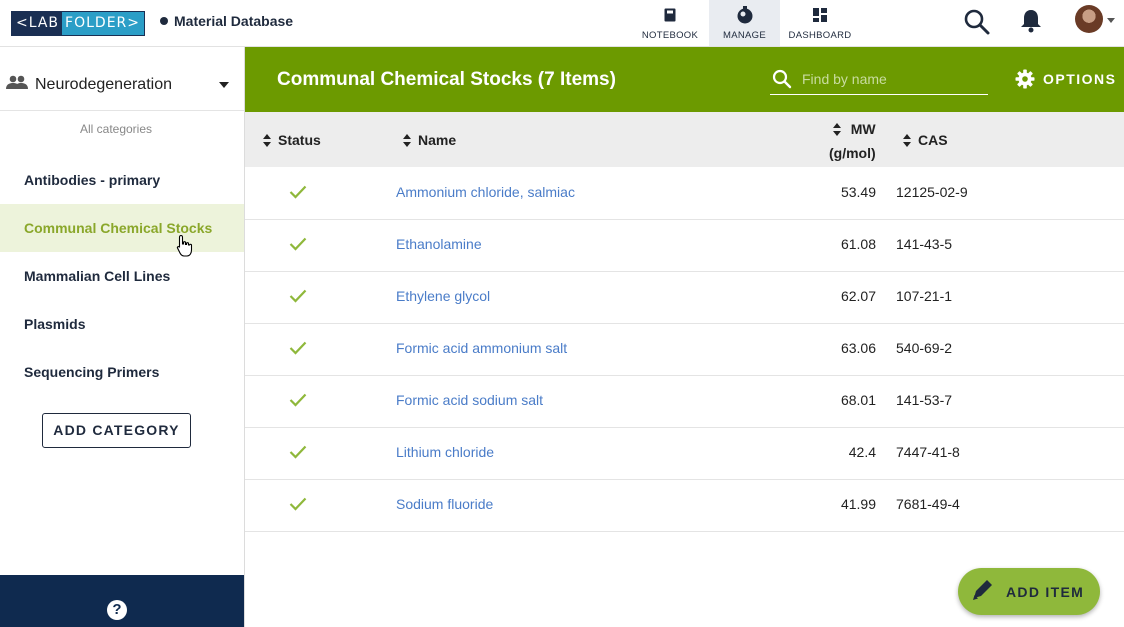 Image resolution: width=1124 pixels, height=627 pixels. Describe the element at coordinates (858, 192) in the screenshot. I see `item-mw: 53.49` at that location.